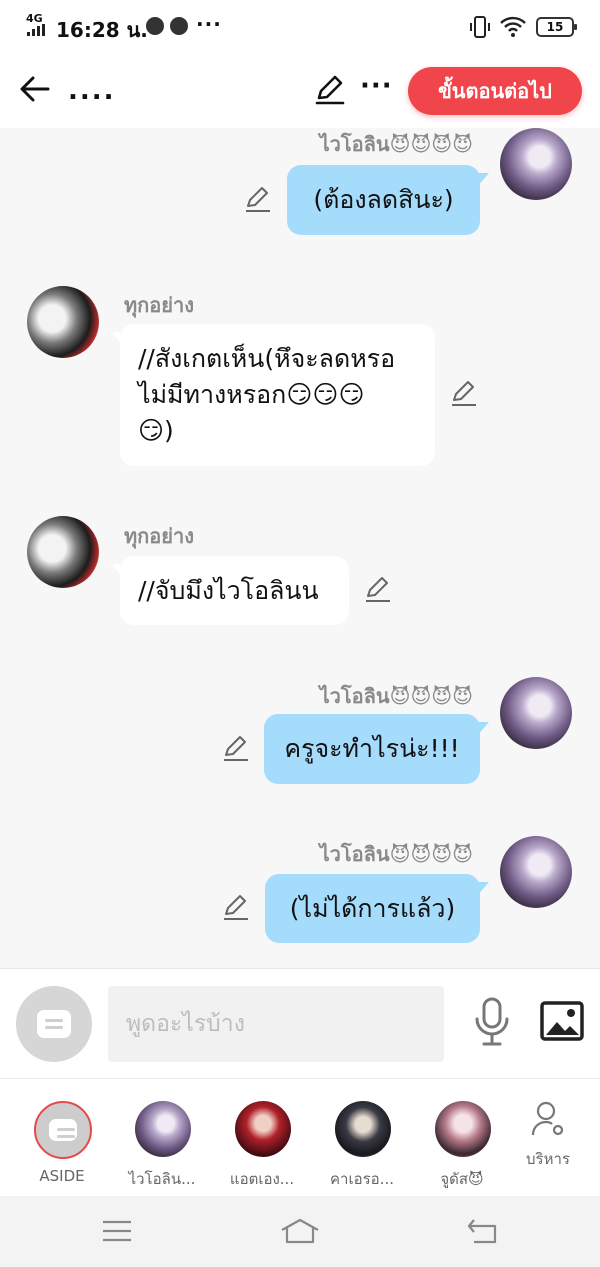 The image size is (600, 1267). I want to click on image-icon, so click(562, 1021).